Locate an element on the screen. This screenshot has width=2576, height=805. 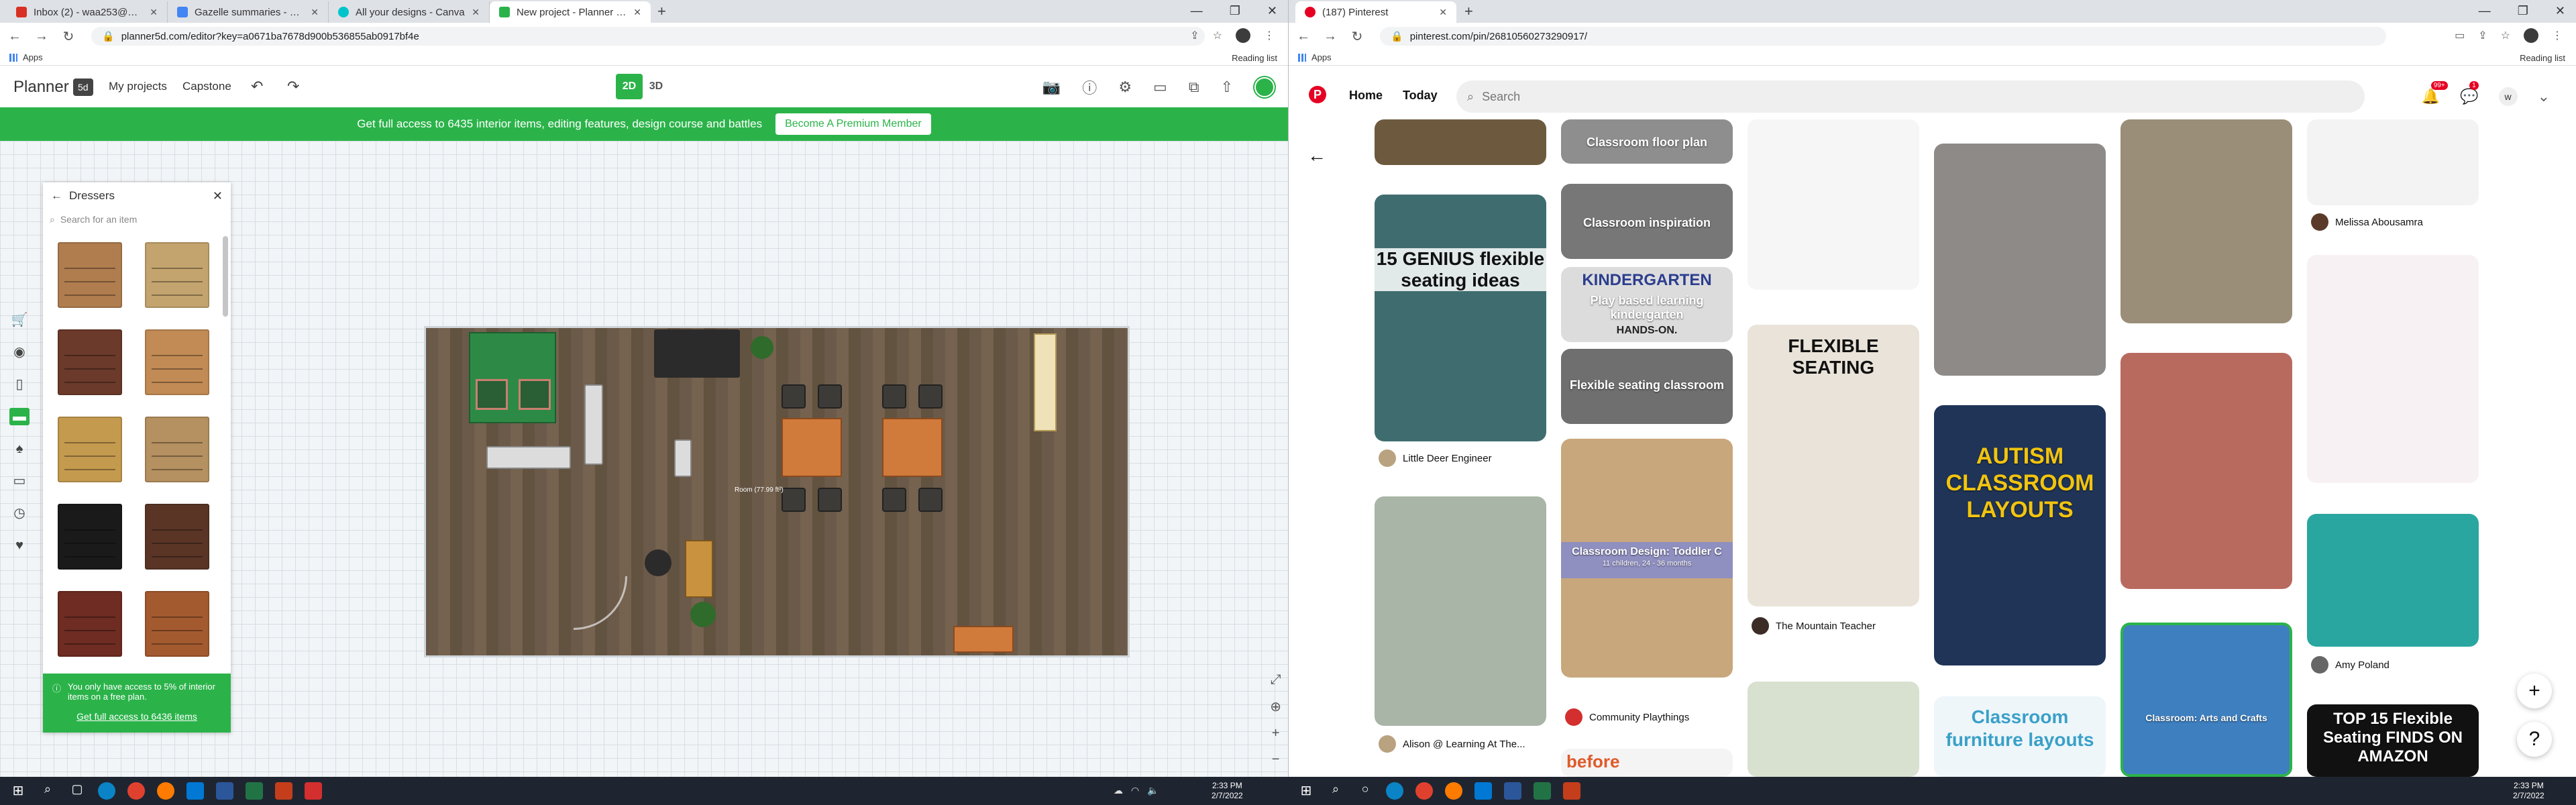
round-stool is located at coordinates (658, 562).